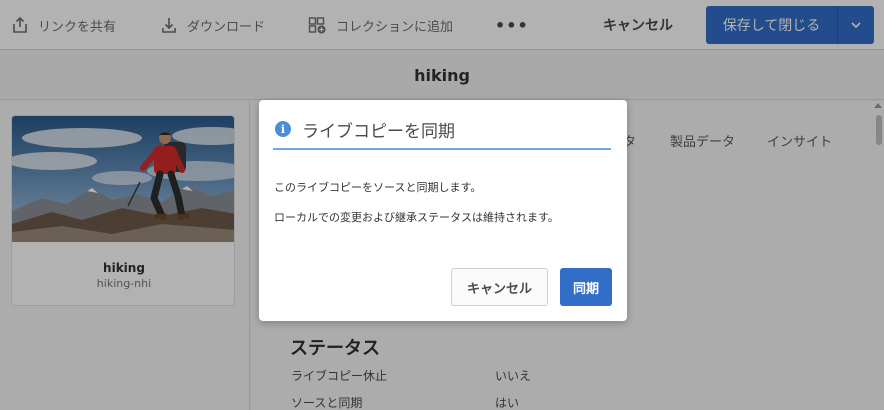 Image resolution: width=884 pixels, height=410 pixels. Describe the element at coordinates (283, 129) in the screenshot. I see `info-icon: i` at that location.